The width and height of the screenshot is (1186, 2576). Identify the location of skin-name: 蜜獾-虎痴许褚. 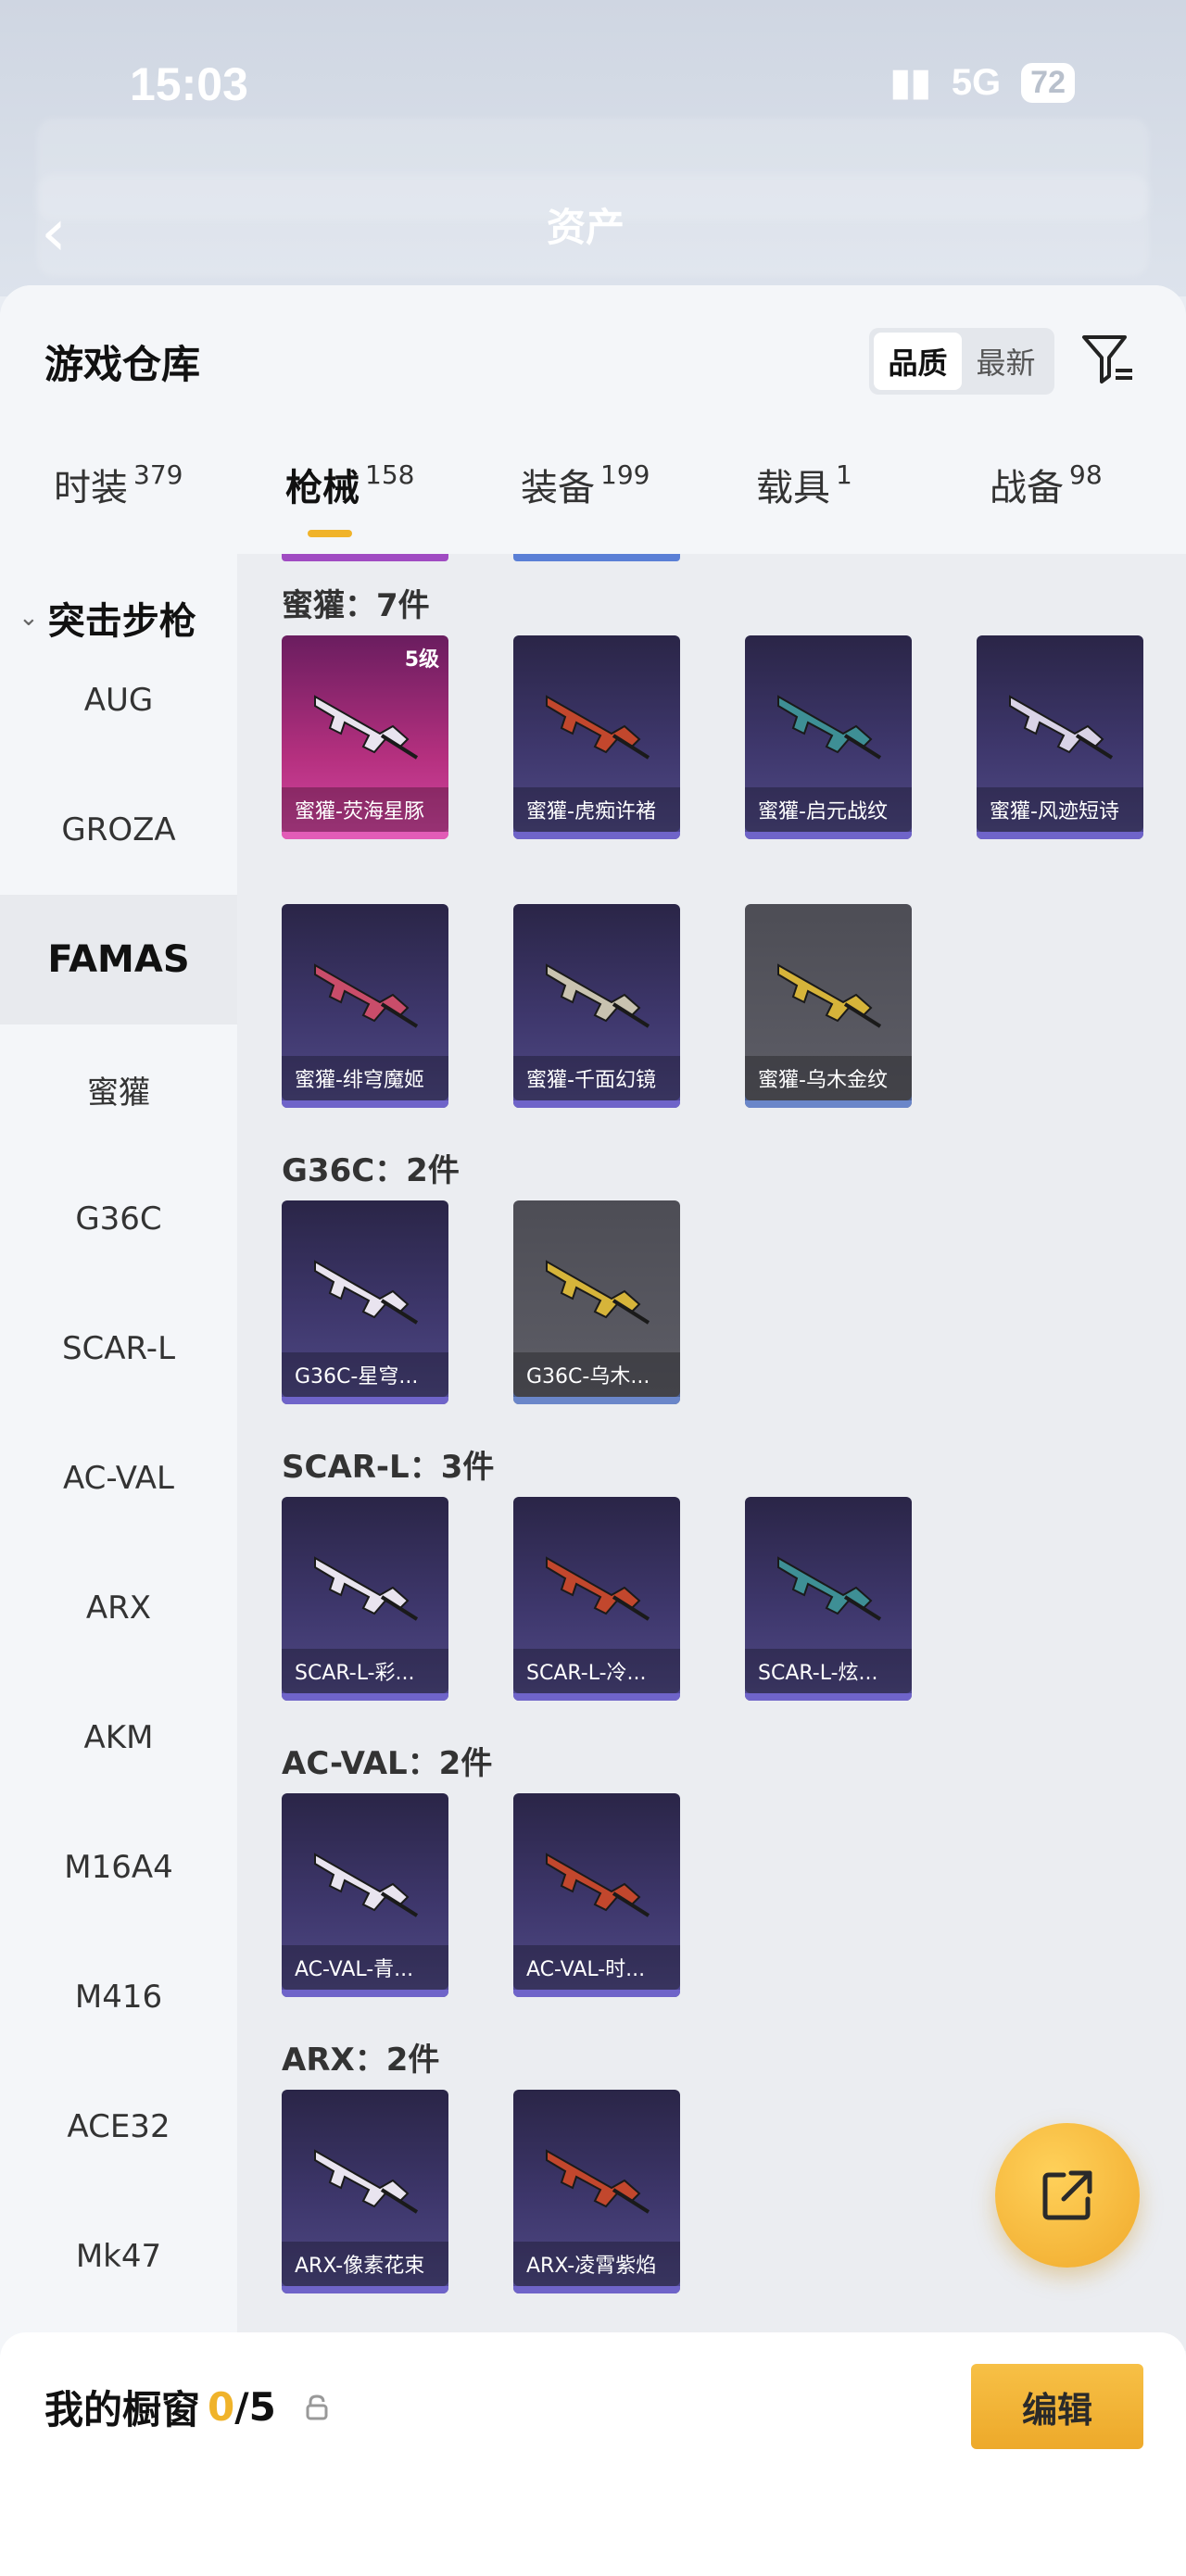
(596, 809).